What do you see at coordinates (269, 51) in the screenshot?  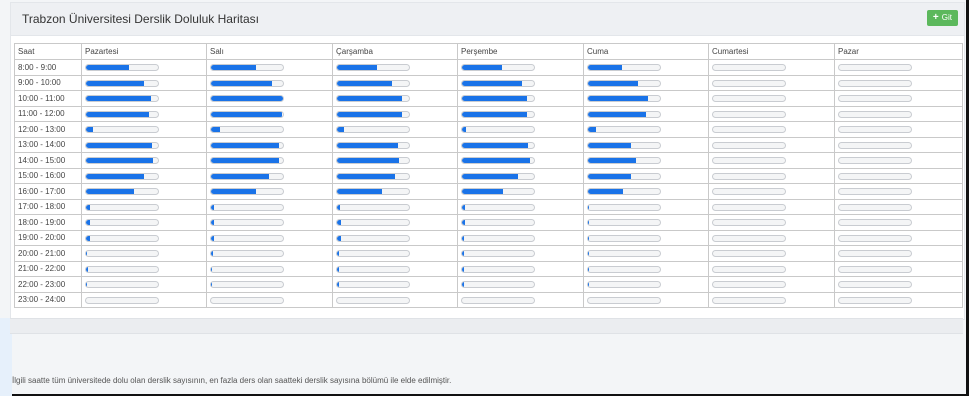 I see `column-header: Salı` at bounding box center [269, 51].